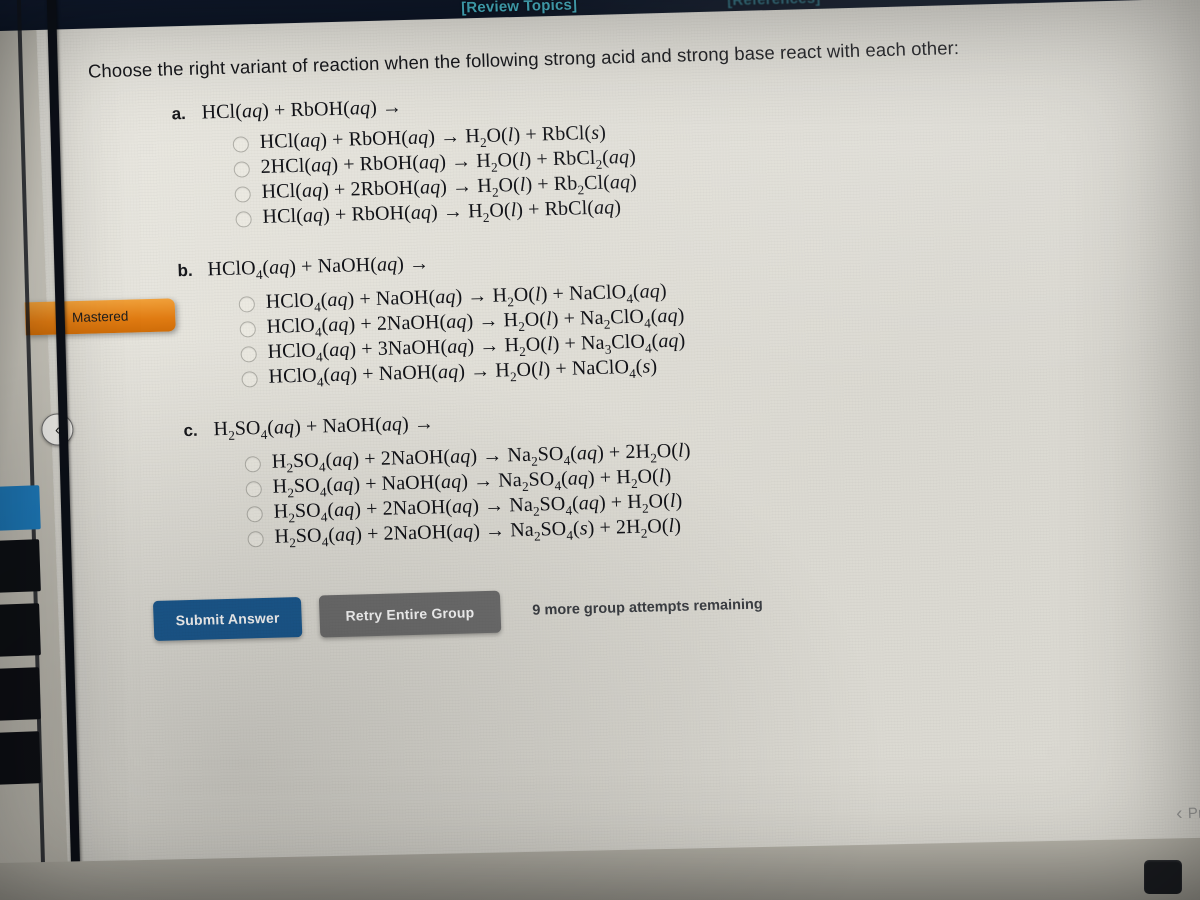 The width and height of the screenshot is (1200, 900). I want to click on question-equation: H2SO4(aq) + NaOH(aq) →, so click(324, 427).